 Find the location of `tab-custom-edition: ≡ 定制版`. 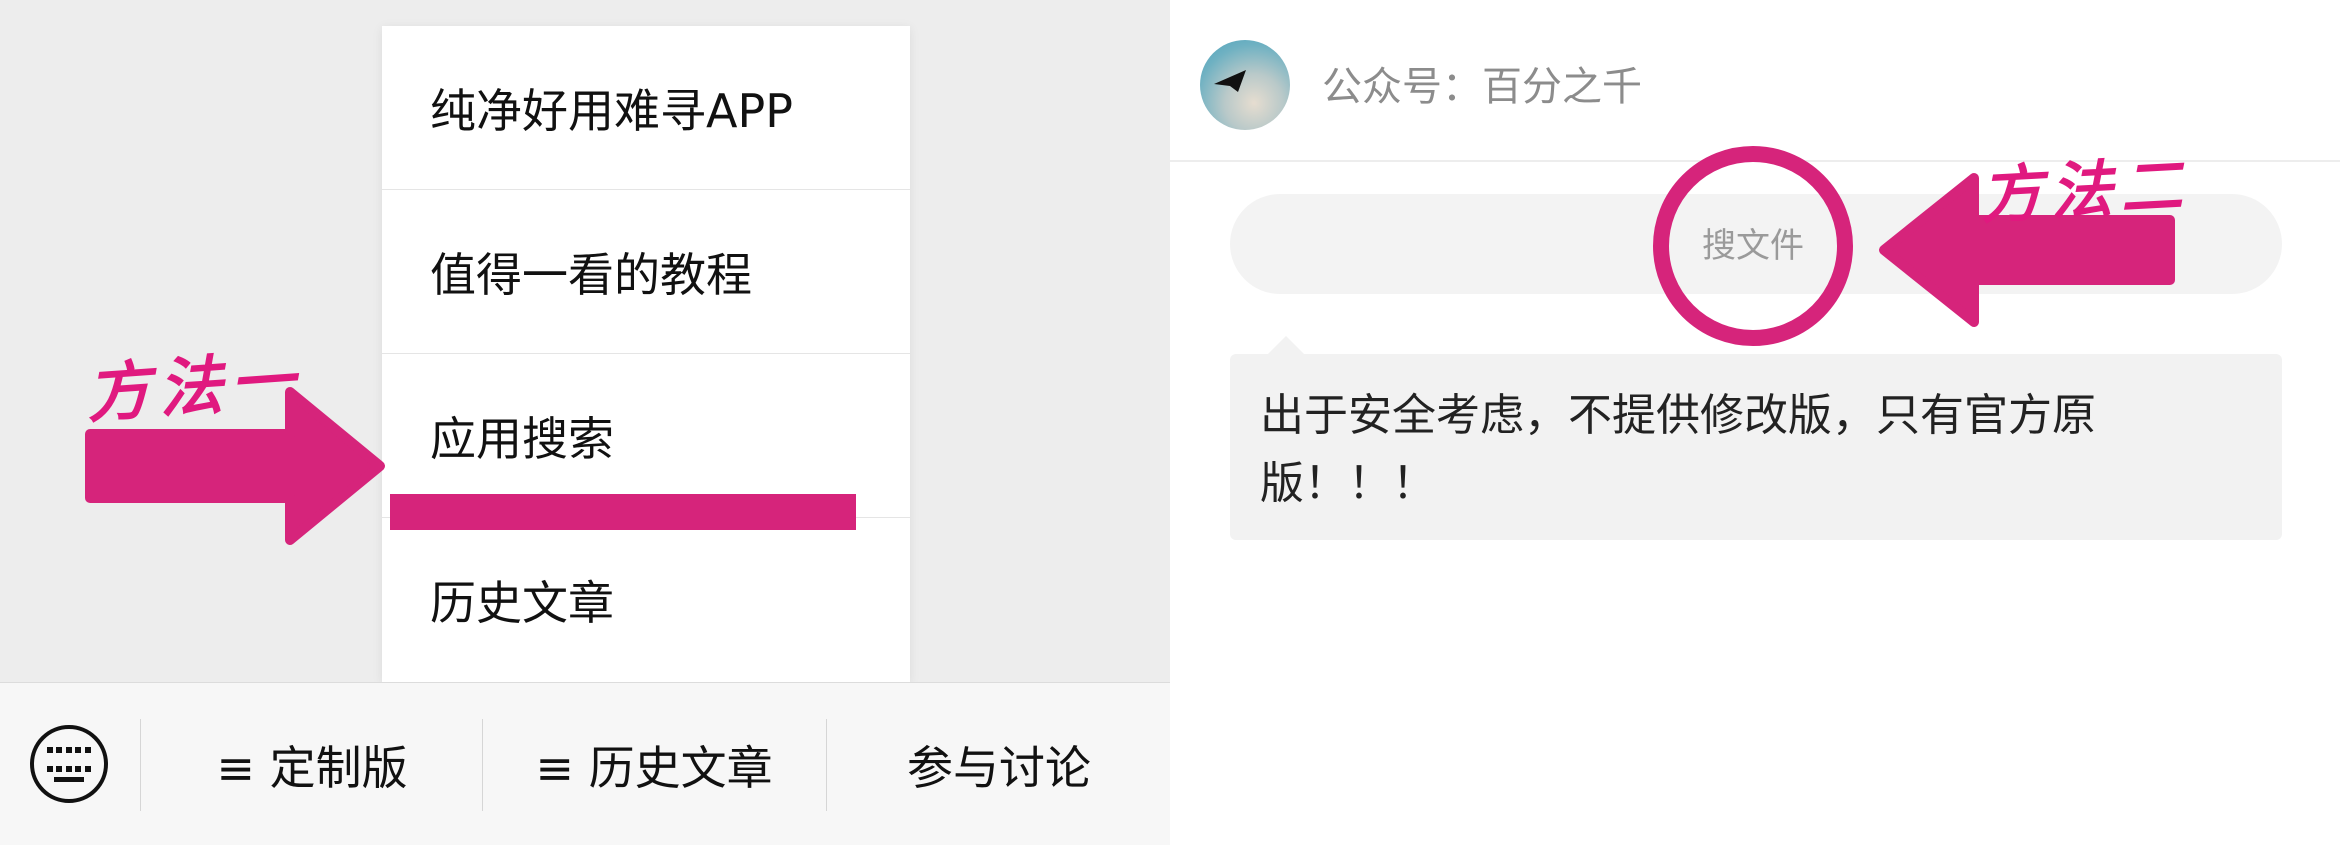

tab-custom-edition: ≡ 定制版 is located at coordinates (312, 764).